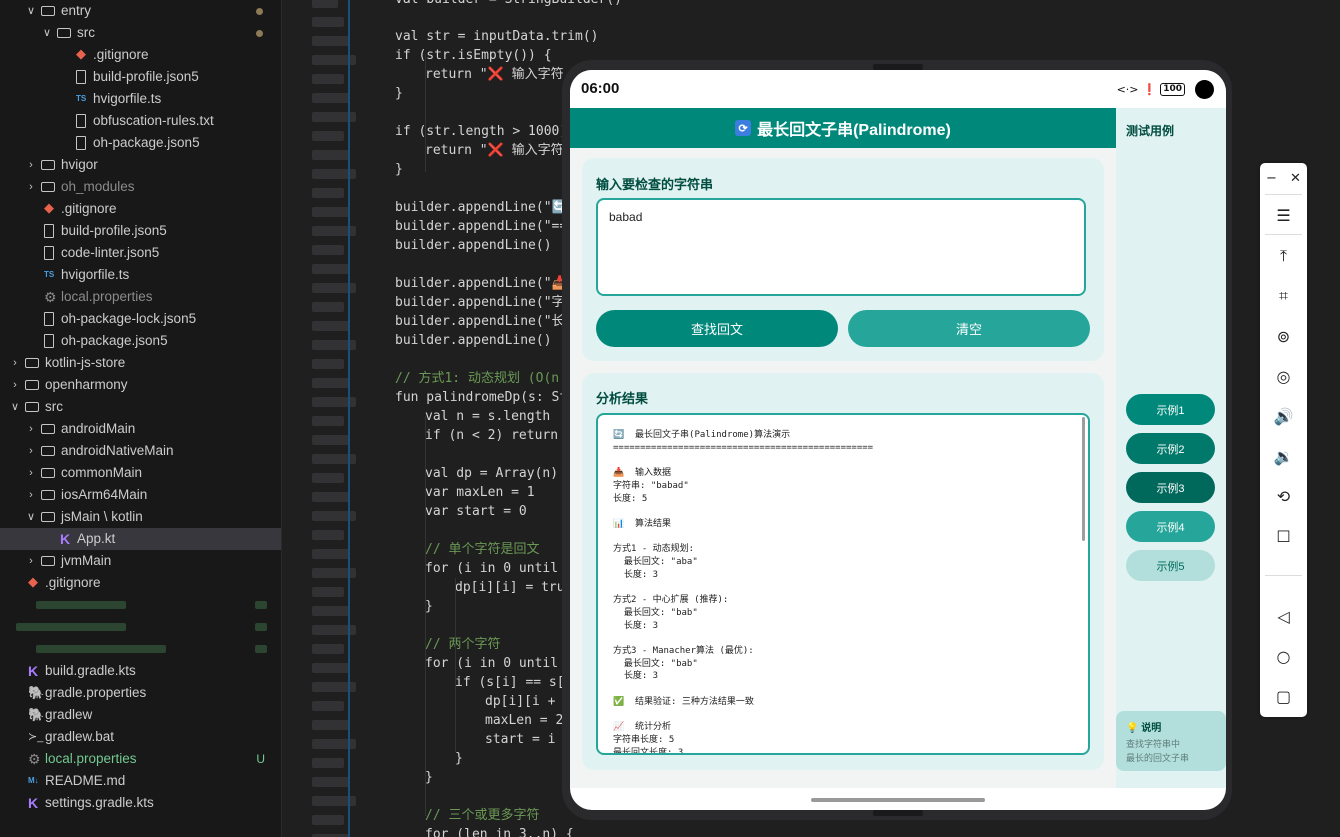 This screenshot has height=837, width=1340. Describe the element at coordinates (140, 737) in the screenshot. I see `tree-file: ≻_ gradlew.bat` at that location.